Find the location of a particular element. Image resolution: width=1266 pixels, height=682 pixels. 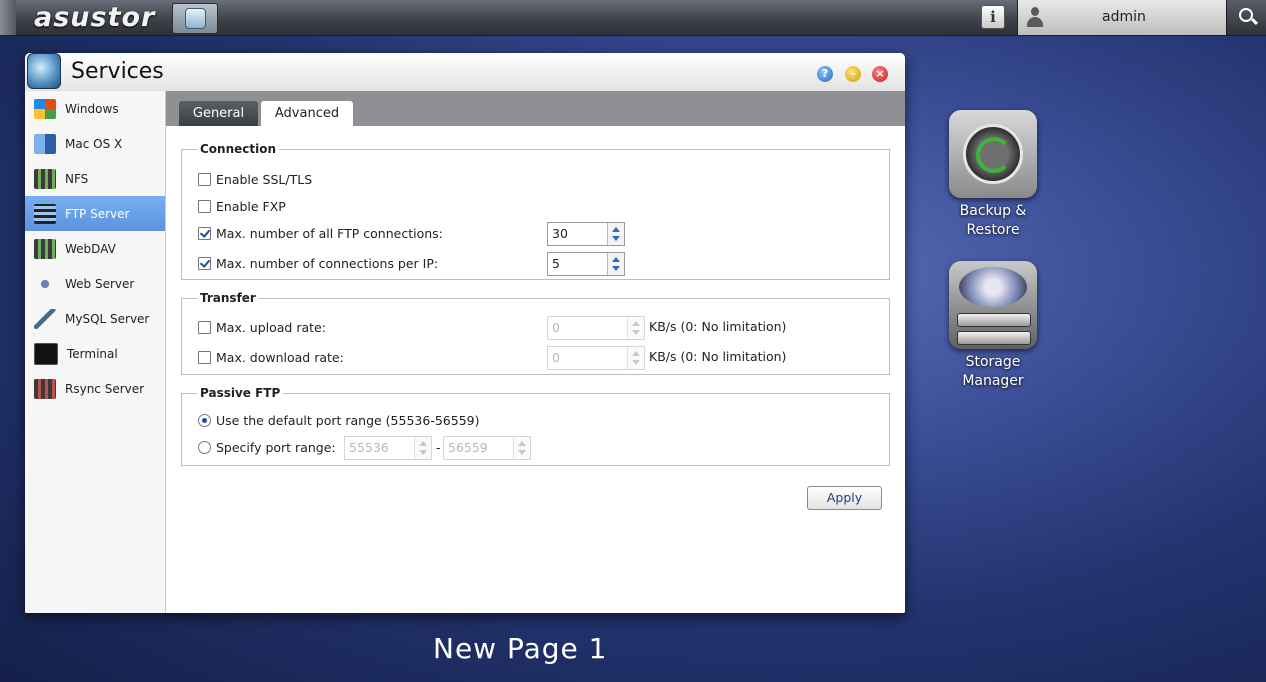

terminal-icon is located at coordinates (46, 353).